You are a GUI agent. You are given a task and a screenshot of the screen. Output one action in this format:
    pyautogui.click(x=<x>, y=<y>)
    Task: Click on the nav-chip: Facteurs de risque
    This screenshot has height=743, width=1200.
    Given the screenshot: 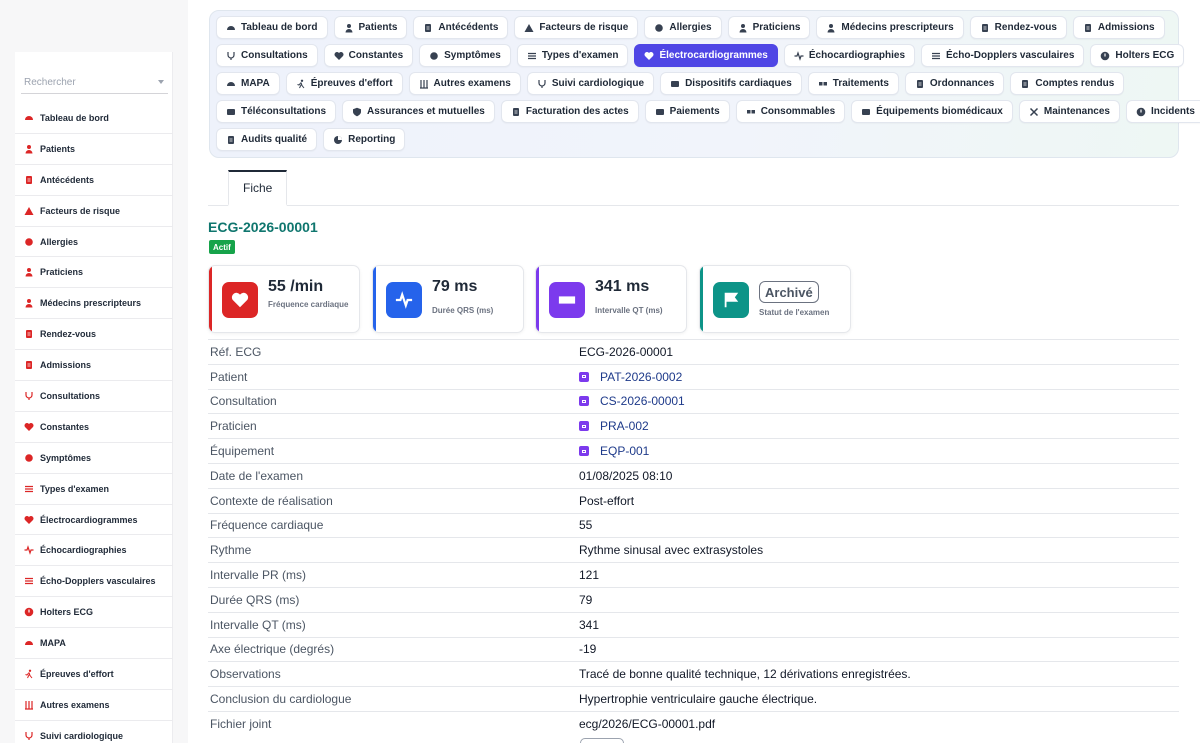 What is the action you would take?
    pyautogui.click(x=576, y=27)
    